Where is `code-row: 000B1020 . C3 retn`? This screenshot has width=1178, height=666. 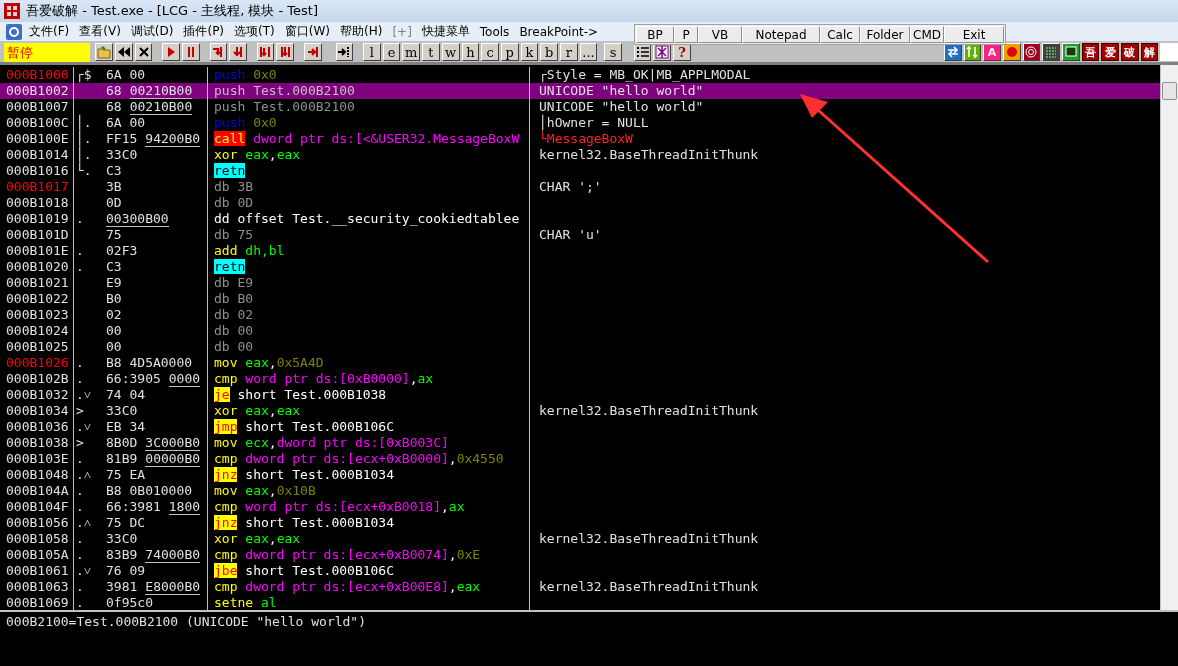 code-row: 000B1020 . C3 retn is located at coordinates (580, 267).